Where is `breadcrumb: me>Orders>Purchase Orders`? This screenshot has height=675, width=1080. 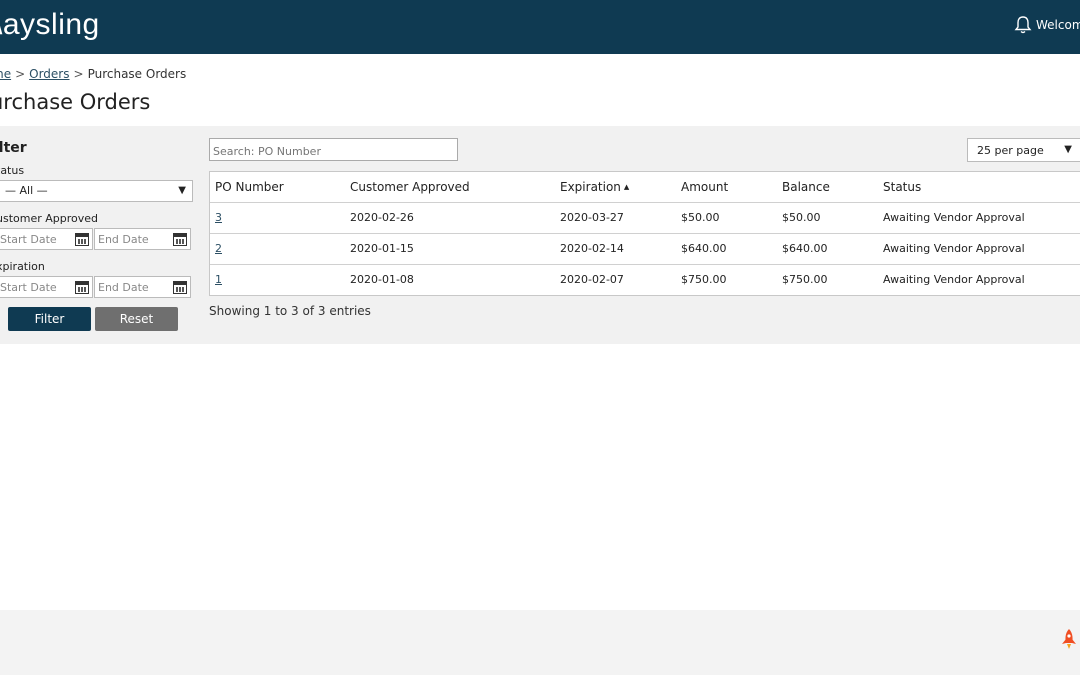
breadcrumb: me>Orders>Purchase Orders is located at coordinates (93, 74).